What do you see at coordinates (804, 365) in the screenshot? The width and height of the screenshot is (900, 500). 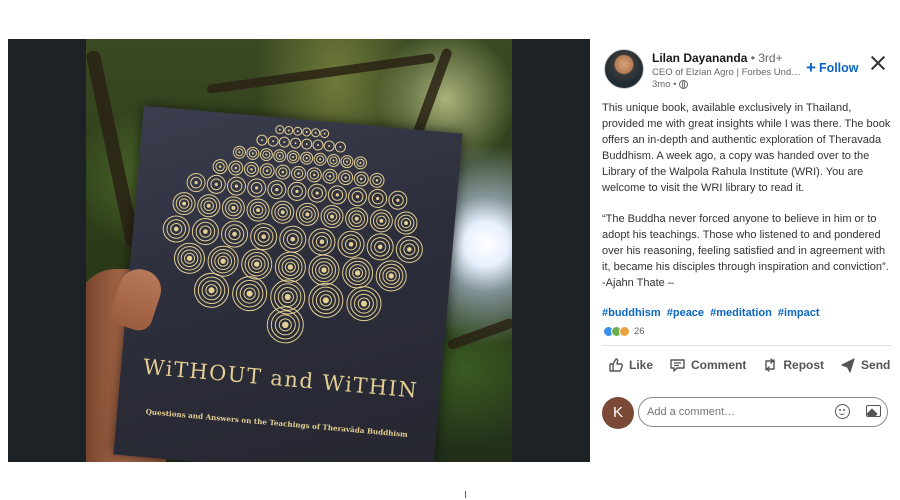 I see `repost-label: Repost` at bounding box center [804, 365].